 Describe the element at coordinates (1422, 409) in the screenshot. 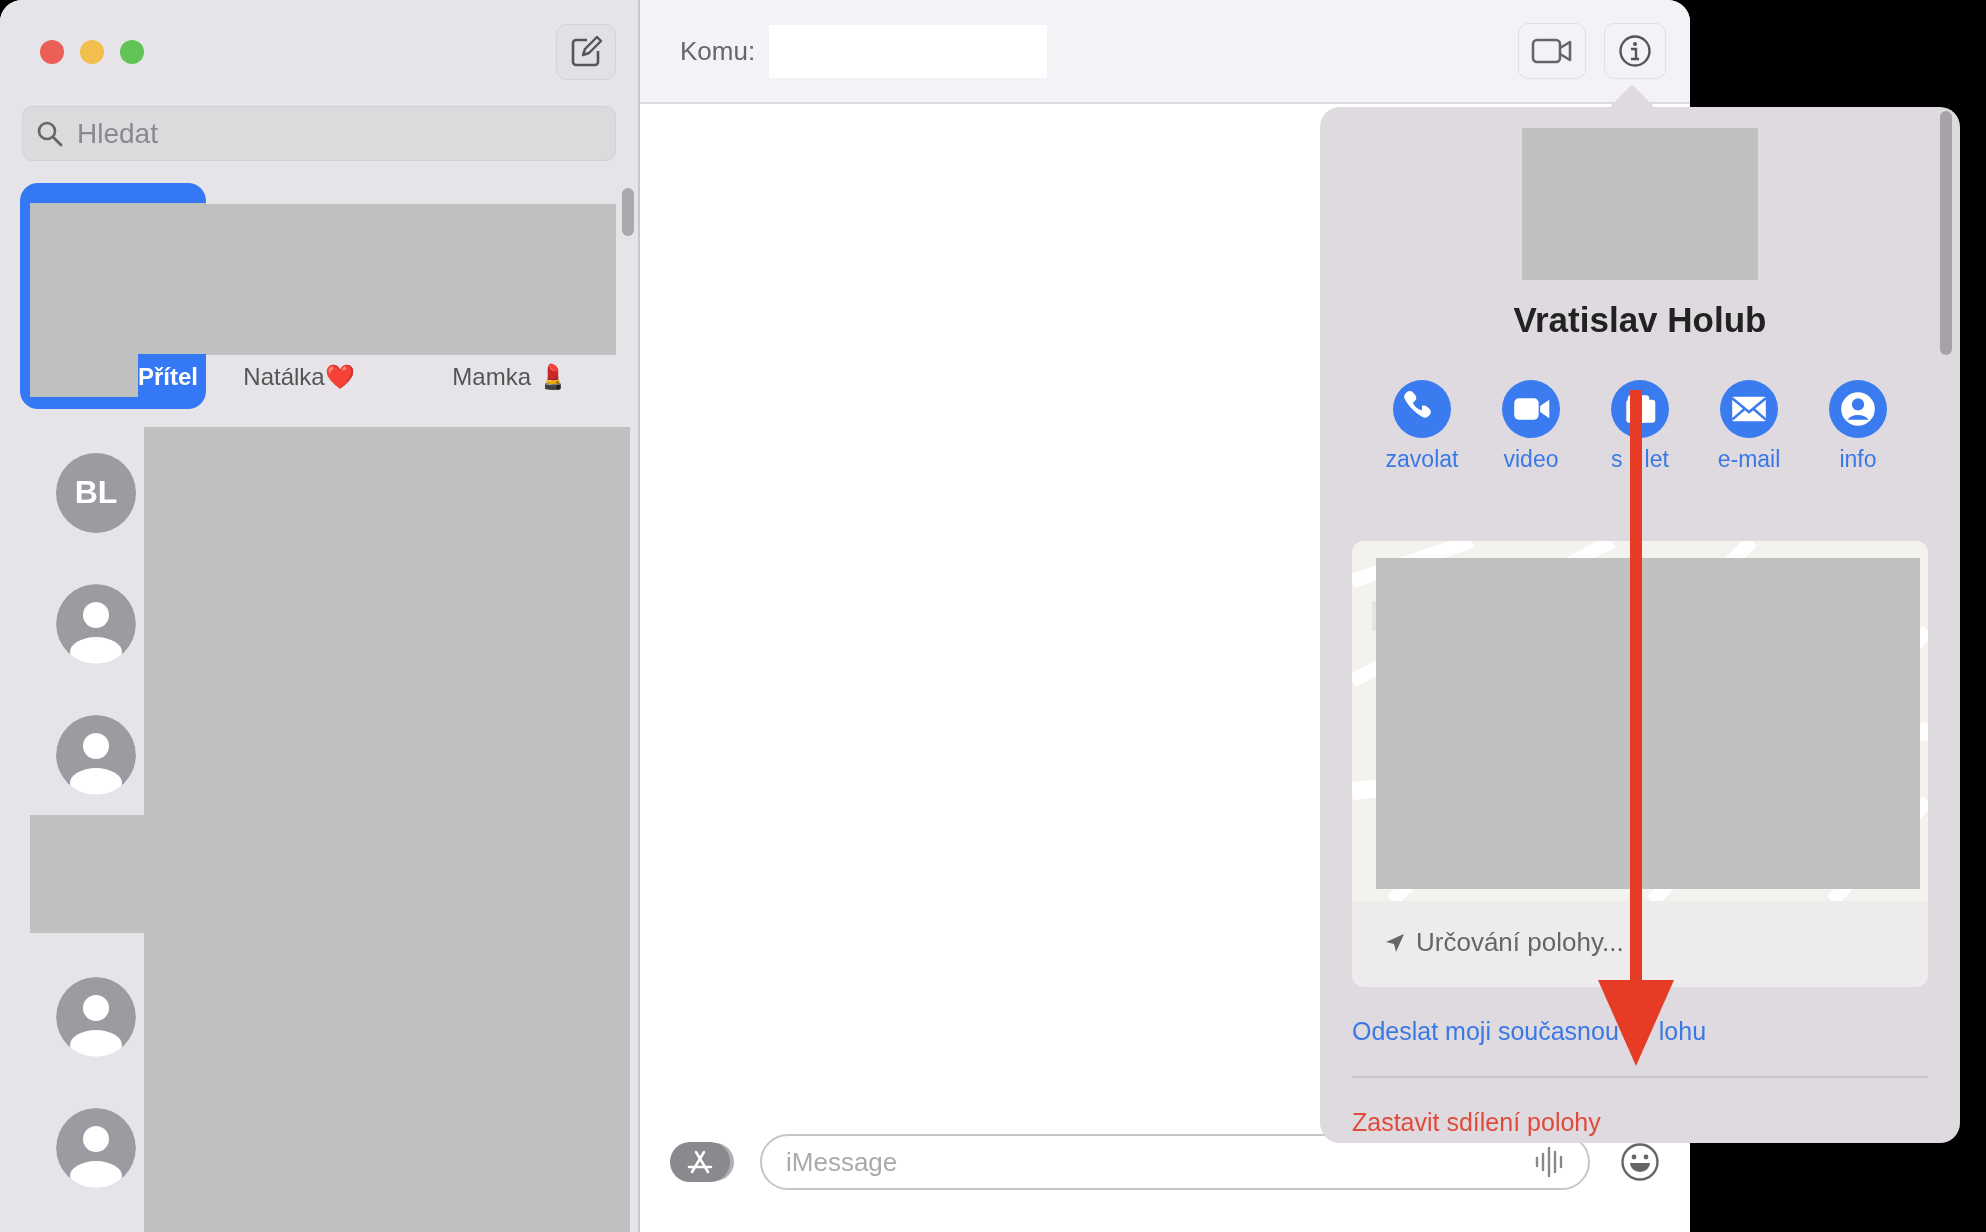

I see `phone-icon` at that location.